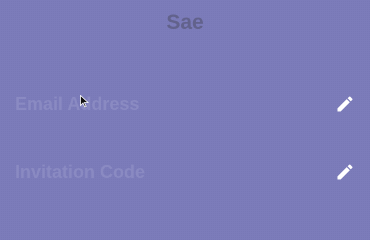 This screenshot has height=240, width=370. Describe the element at coordinates (185, 22) in the screenshot. I see `page-title: Sae` at that location.